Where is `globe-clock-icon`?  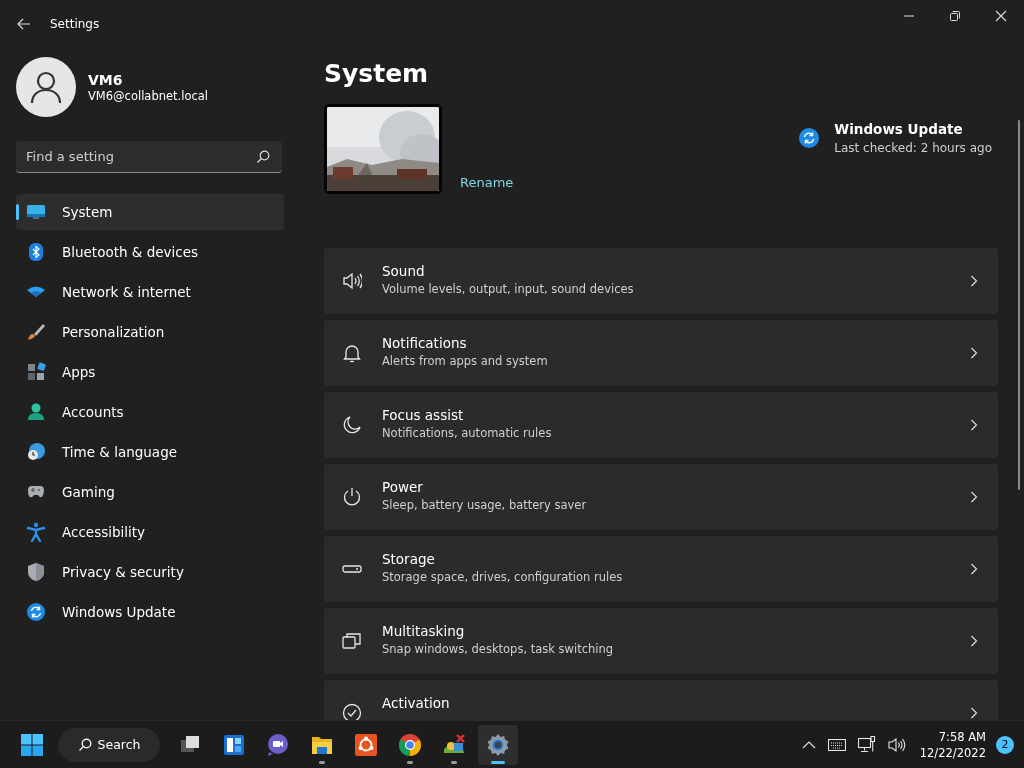 globe-clock-icon is located at coordinates (36, 452).